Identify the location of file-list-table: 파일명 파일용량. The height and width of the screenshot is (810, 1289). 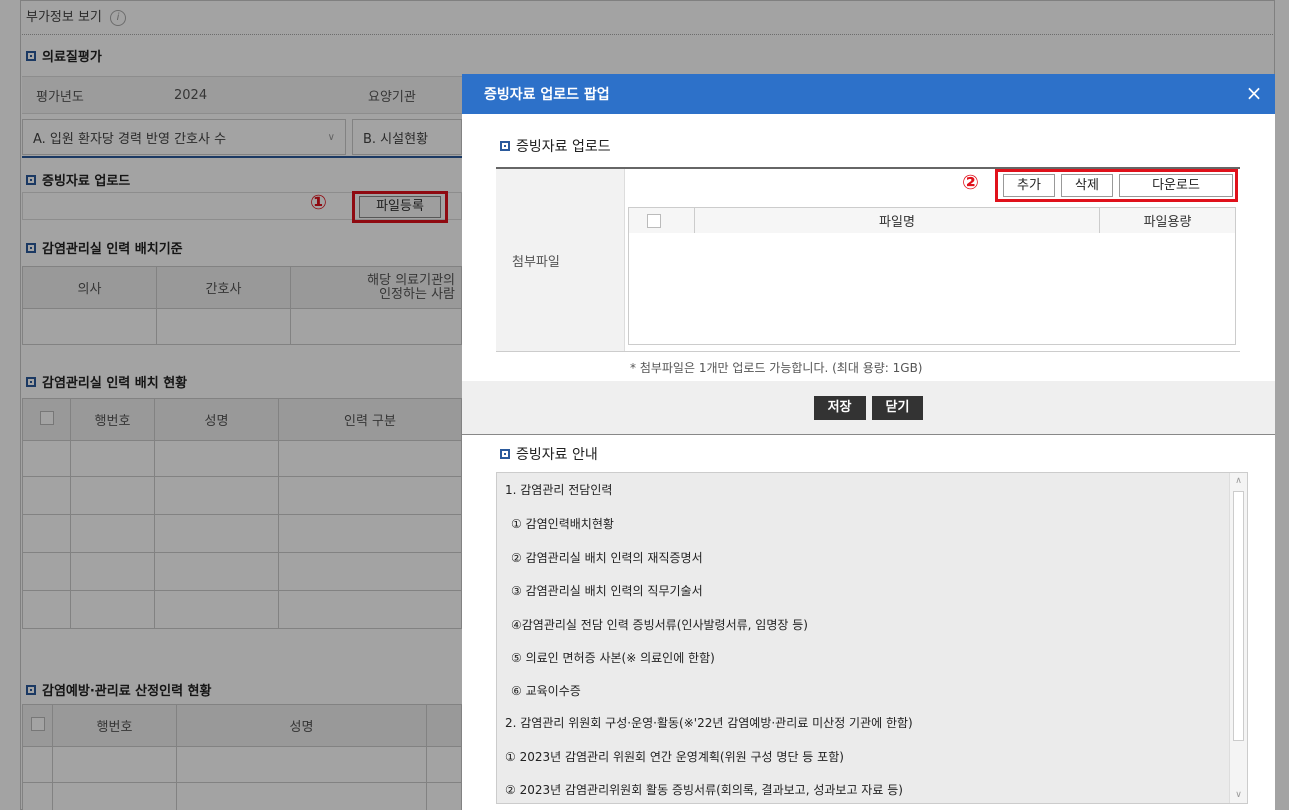
(932, 220).